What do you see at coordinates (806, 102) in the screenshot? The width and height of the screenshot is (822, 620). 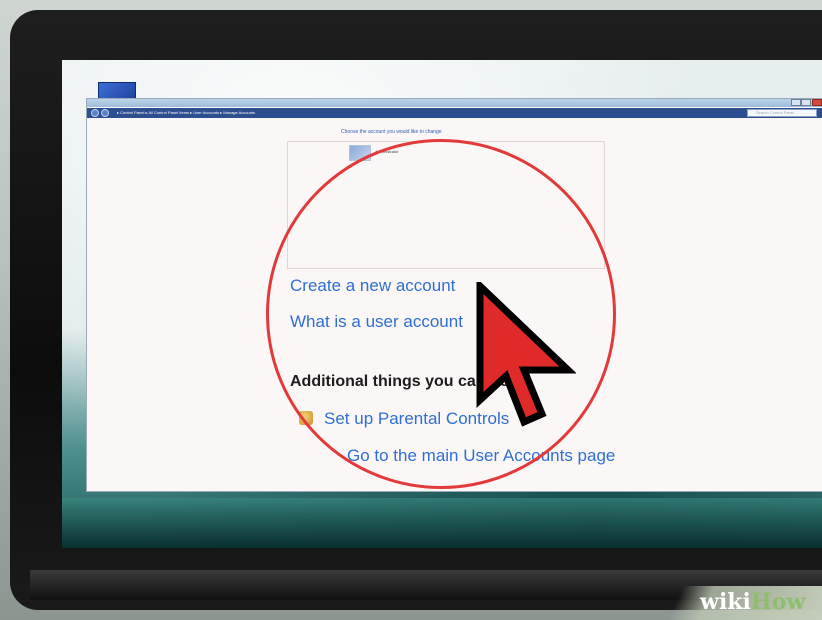 I see `maximize-button` at bounding box center [806, 102].